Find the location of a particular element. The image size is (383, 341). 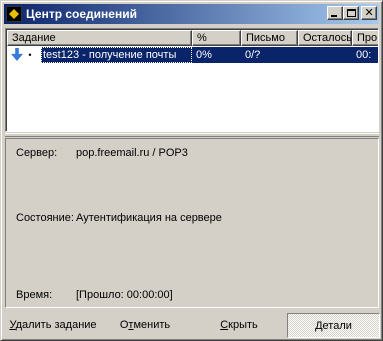

time-value: [Прошло: 00:00:00] is located at coordinates (124, 295).